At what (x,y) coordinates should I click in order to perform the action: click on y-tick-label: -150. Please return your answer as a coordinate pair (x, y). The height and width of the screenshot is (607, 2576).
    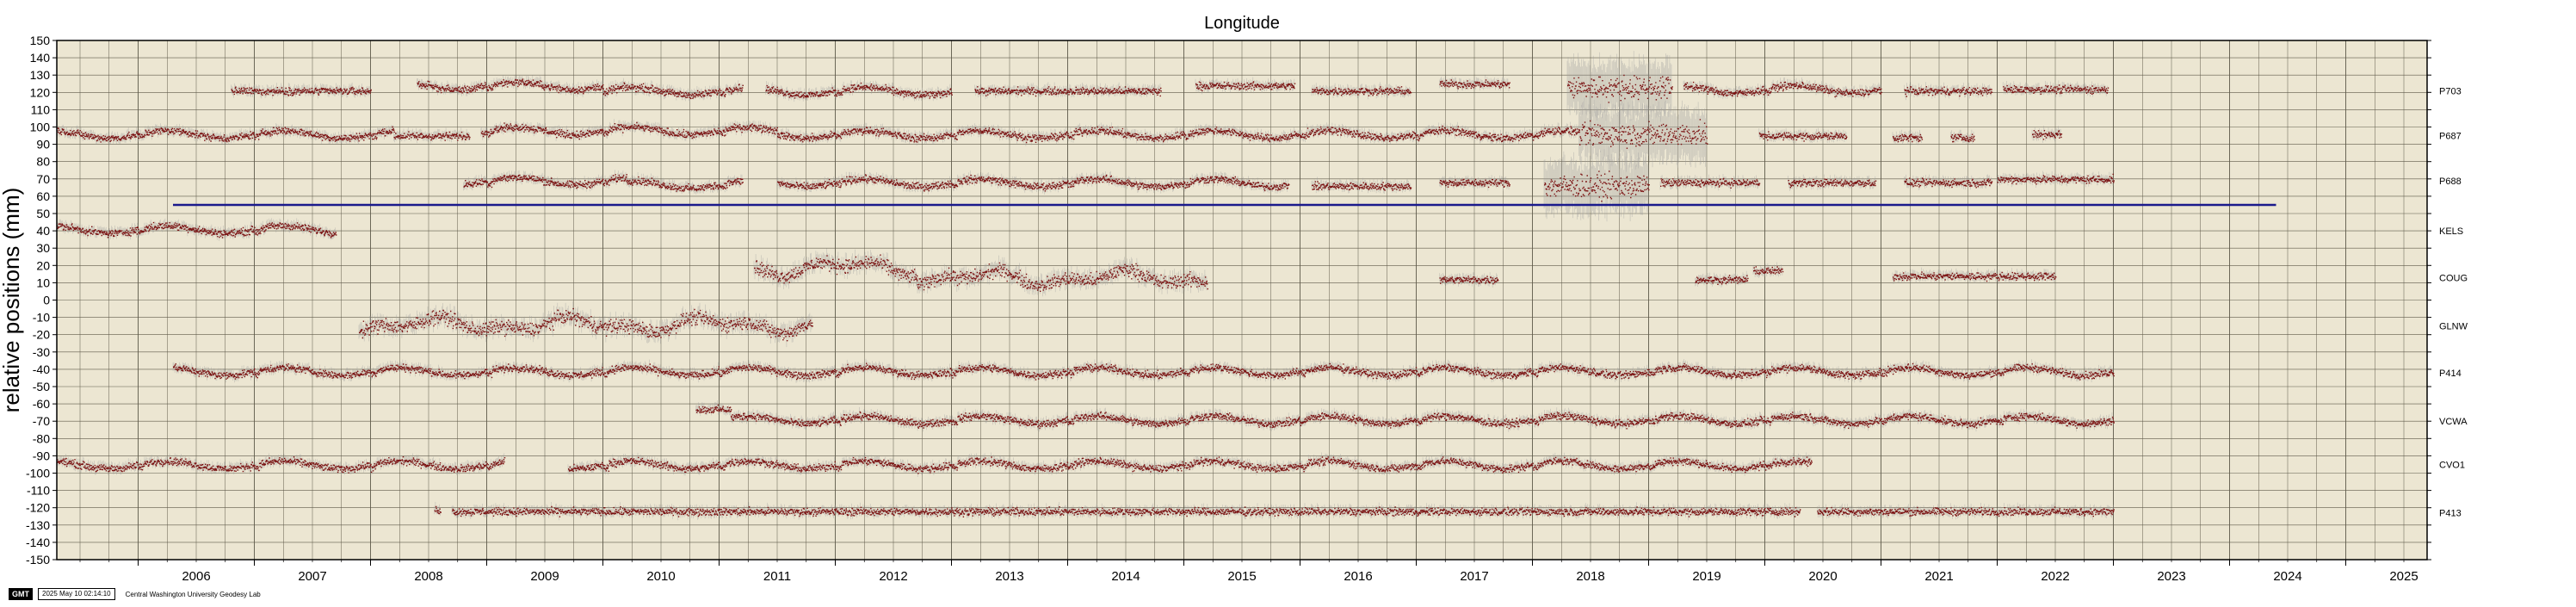
    Looking at the image, I should click on (38, 560).